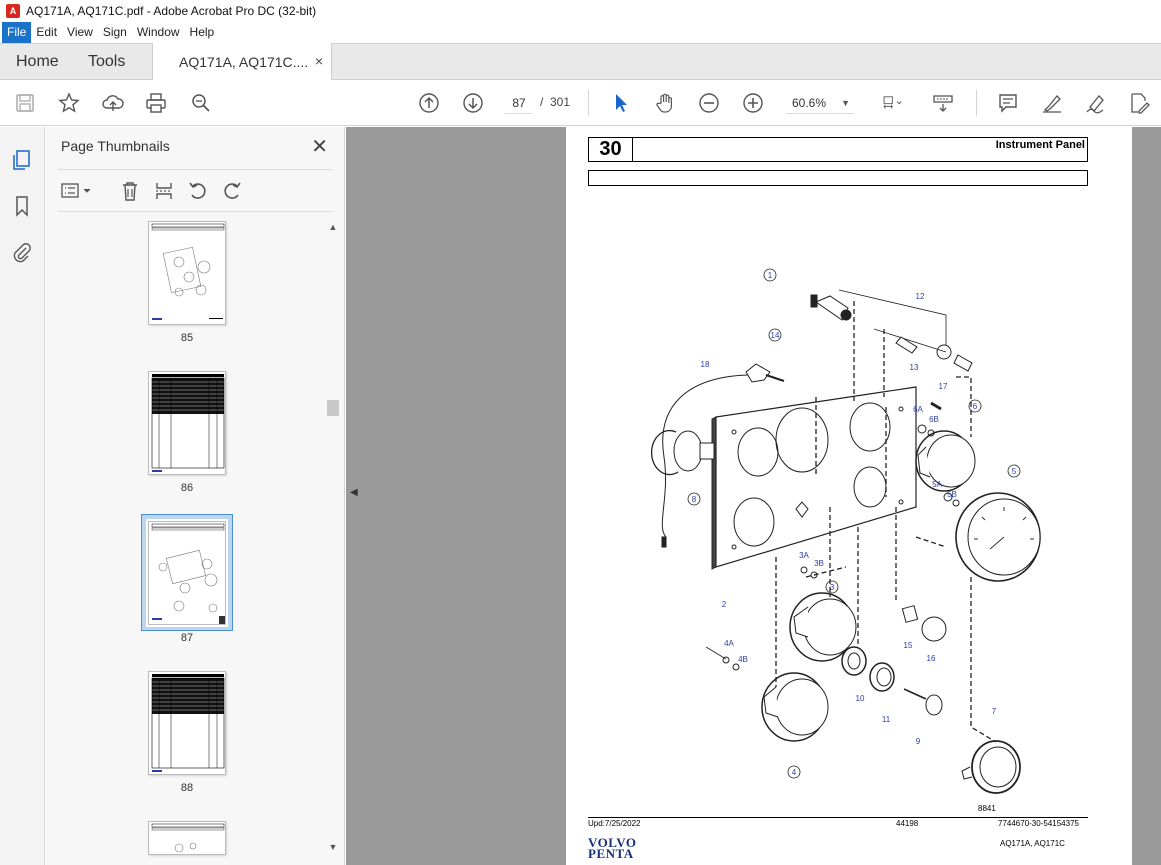  I want to click on tab-tools: Tools, so click(106, 62).